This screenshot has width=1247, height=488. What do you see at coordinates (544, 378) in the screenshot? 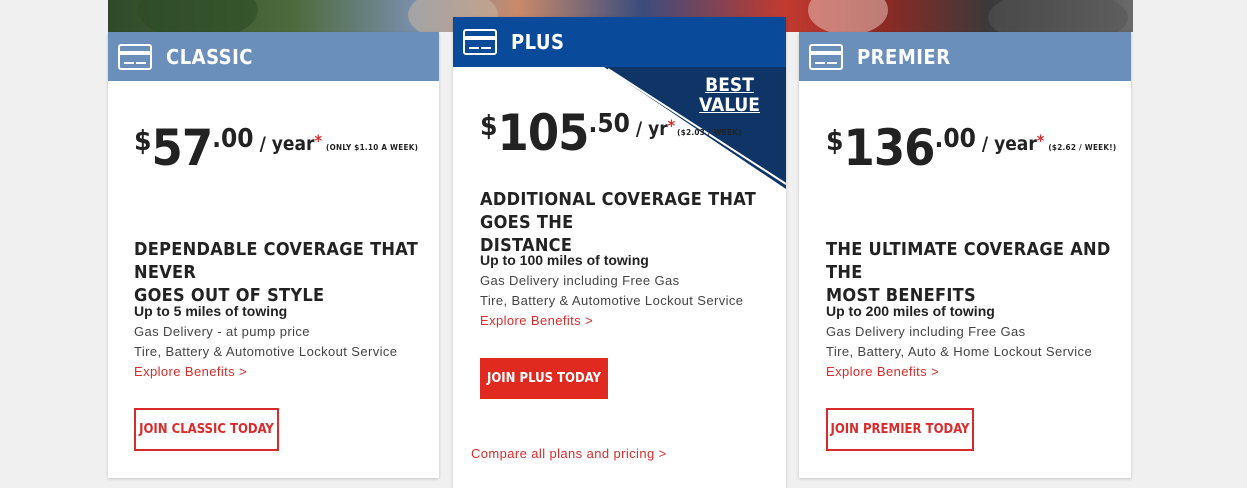
I see `join-plus-button: JOIN PLUS TODAY` at bounding box center [544, 378].